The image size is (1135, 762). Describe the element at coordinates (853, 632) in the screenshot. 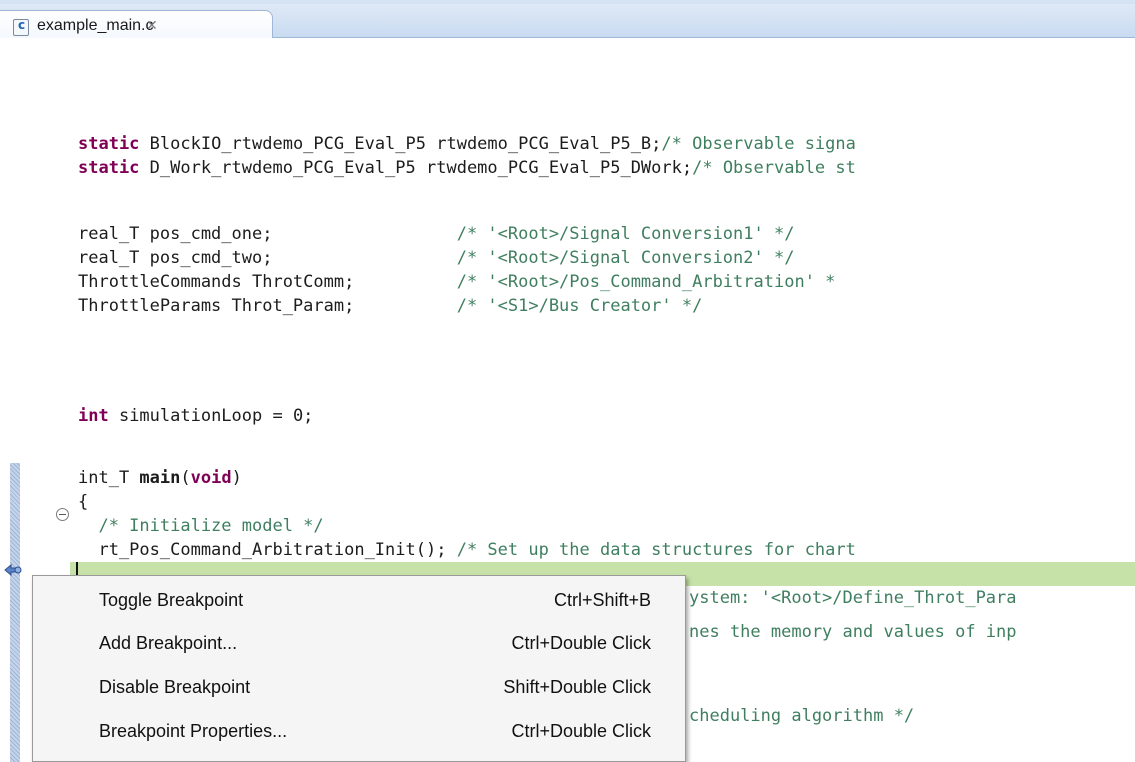

I see `code-line: nes the memory and values of inp` at that location.